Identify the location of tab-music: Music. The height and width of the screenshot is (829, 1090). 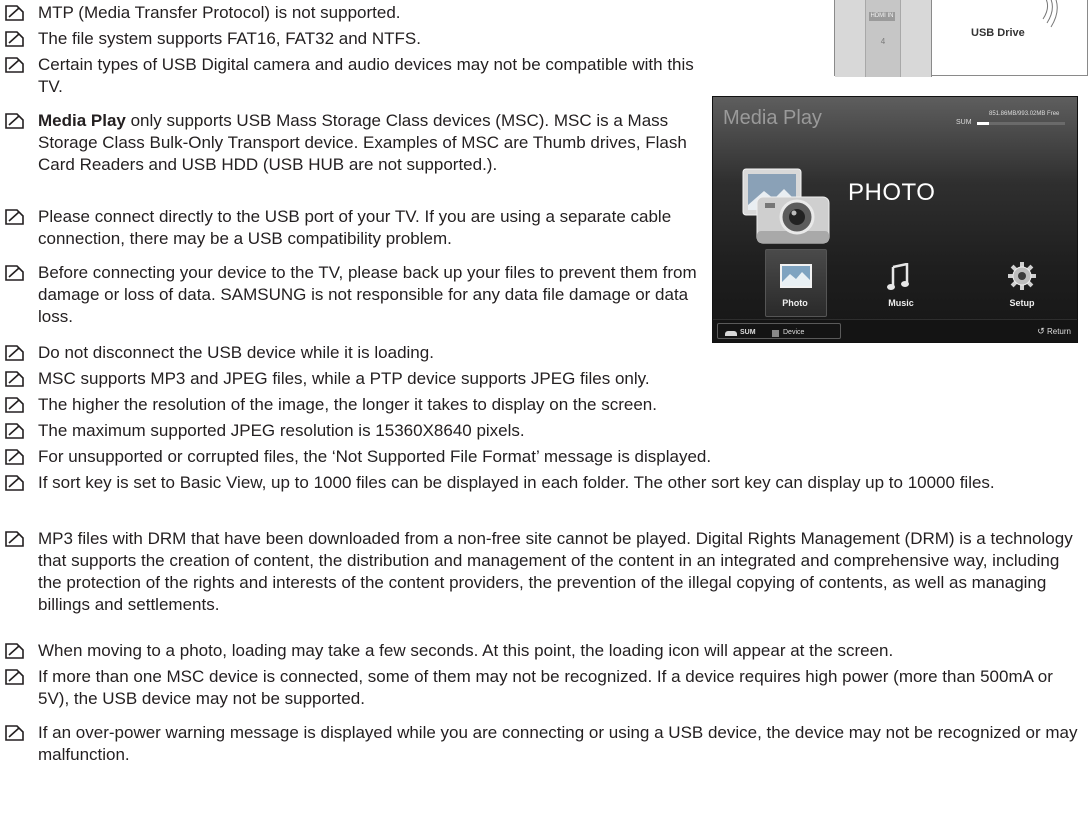
(901, 303).